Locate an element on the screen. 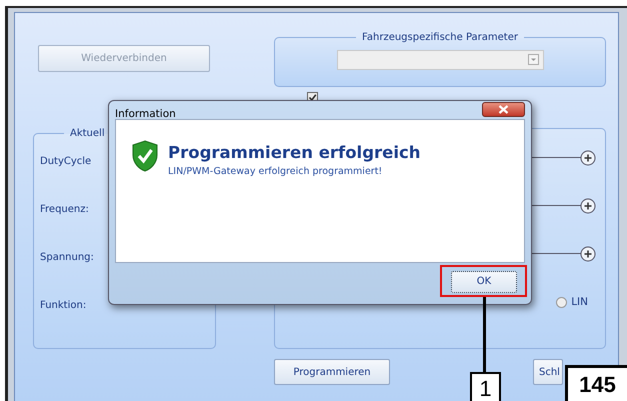 The image size is (627, 401). shield-check-icon is located at coordinates (145, 156).